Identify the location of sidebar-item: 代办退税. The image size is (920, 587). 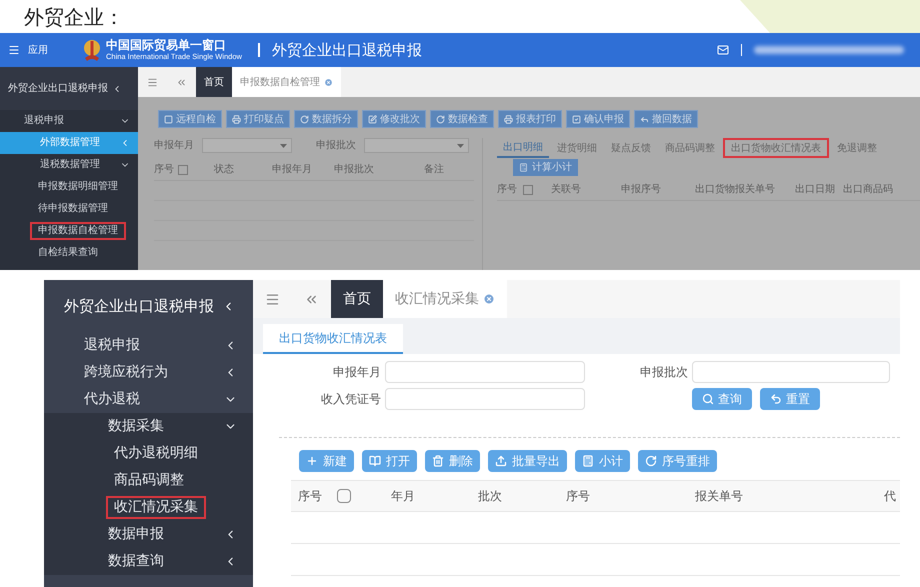
(148, 399).